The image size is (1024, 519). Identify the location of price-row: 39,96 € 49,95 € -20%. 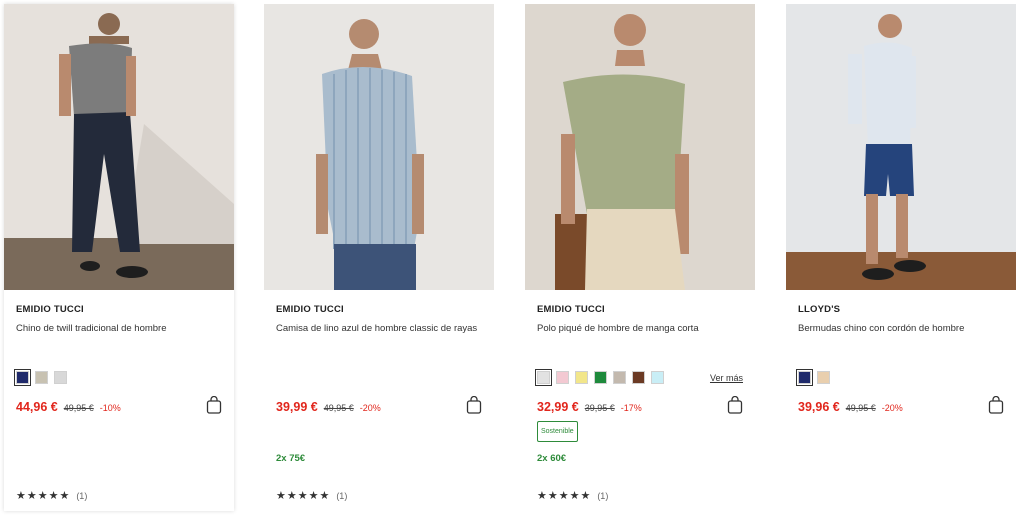
(850, 407).